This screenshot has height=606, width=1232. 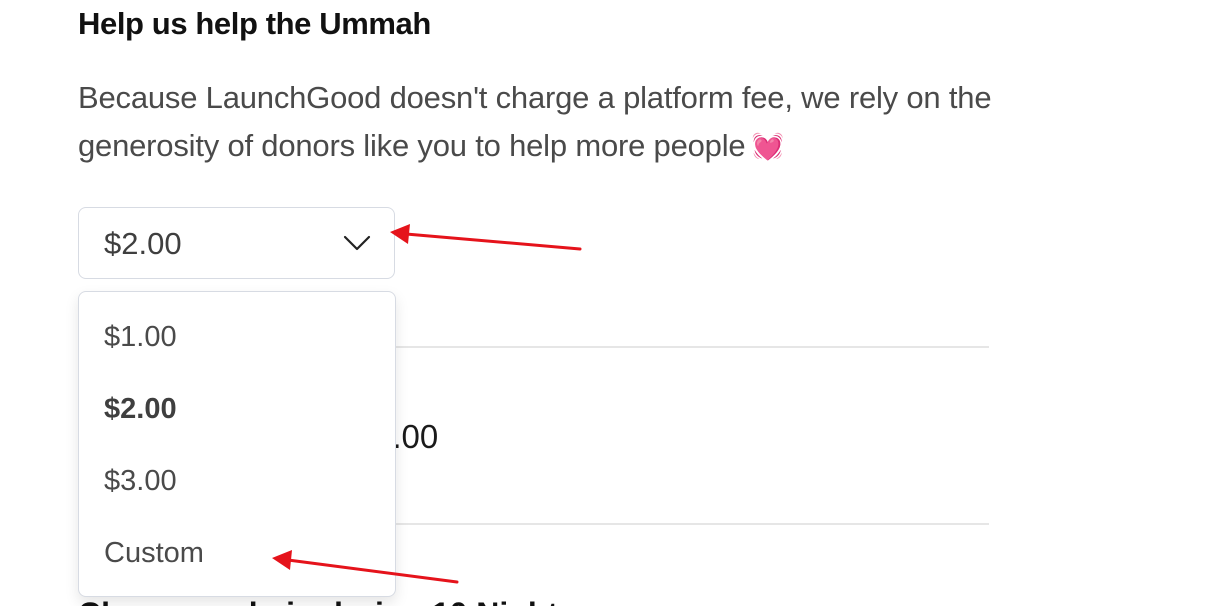 What do you see at coordinates (237, 481) in the screenshot?
I see `dropdown-option: $3.00` at bounding box center [237, 481].